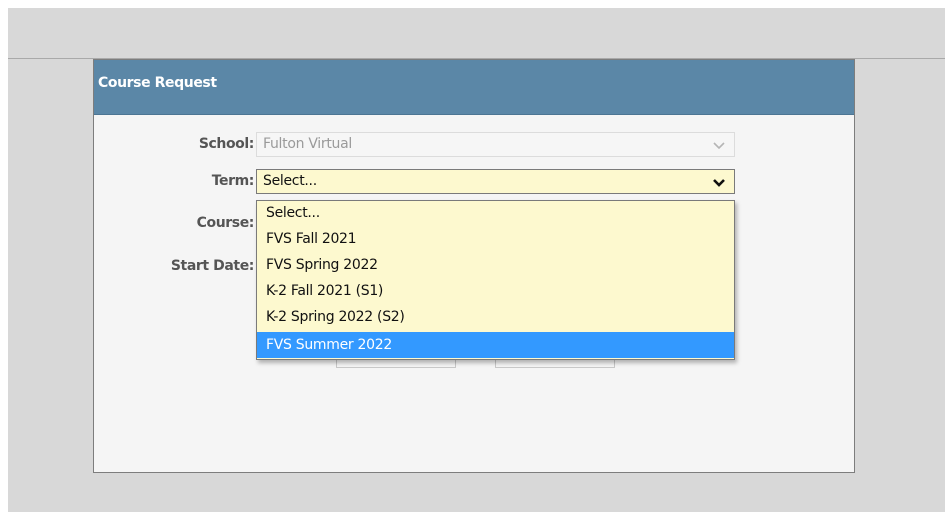 This screenshot has width=945, height=512. What do you see at coordinates (157, 83) in the screenshot?
I see `dialog-title: Course Request` at bounding box center [157, 83].